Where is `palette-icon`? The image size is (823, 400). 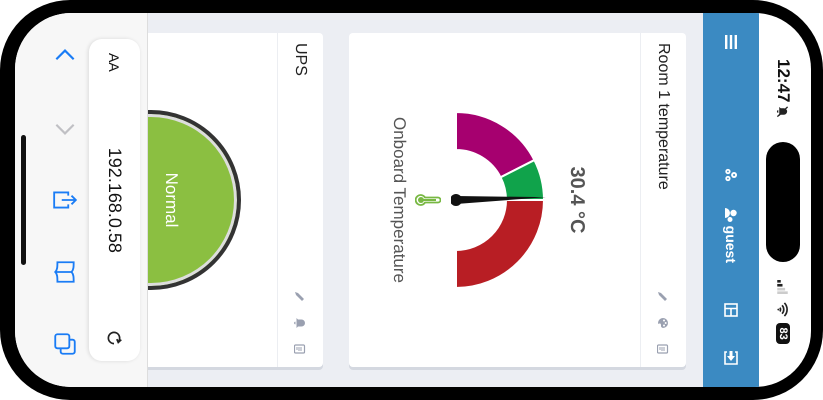
palette-icon is located at coordinates (664, 323).